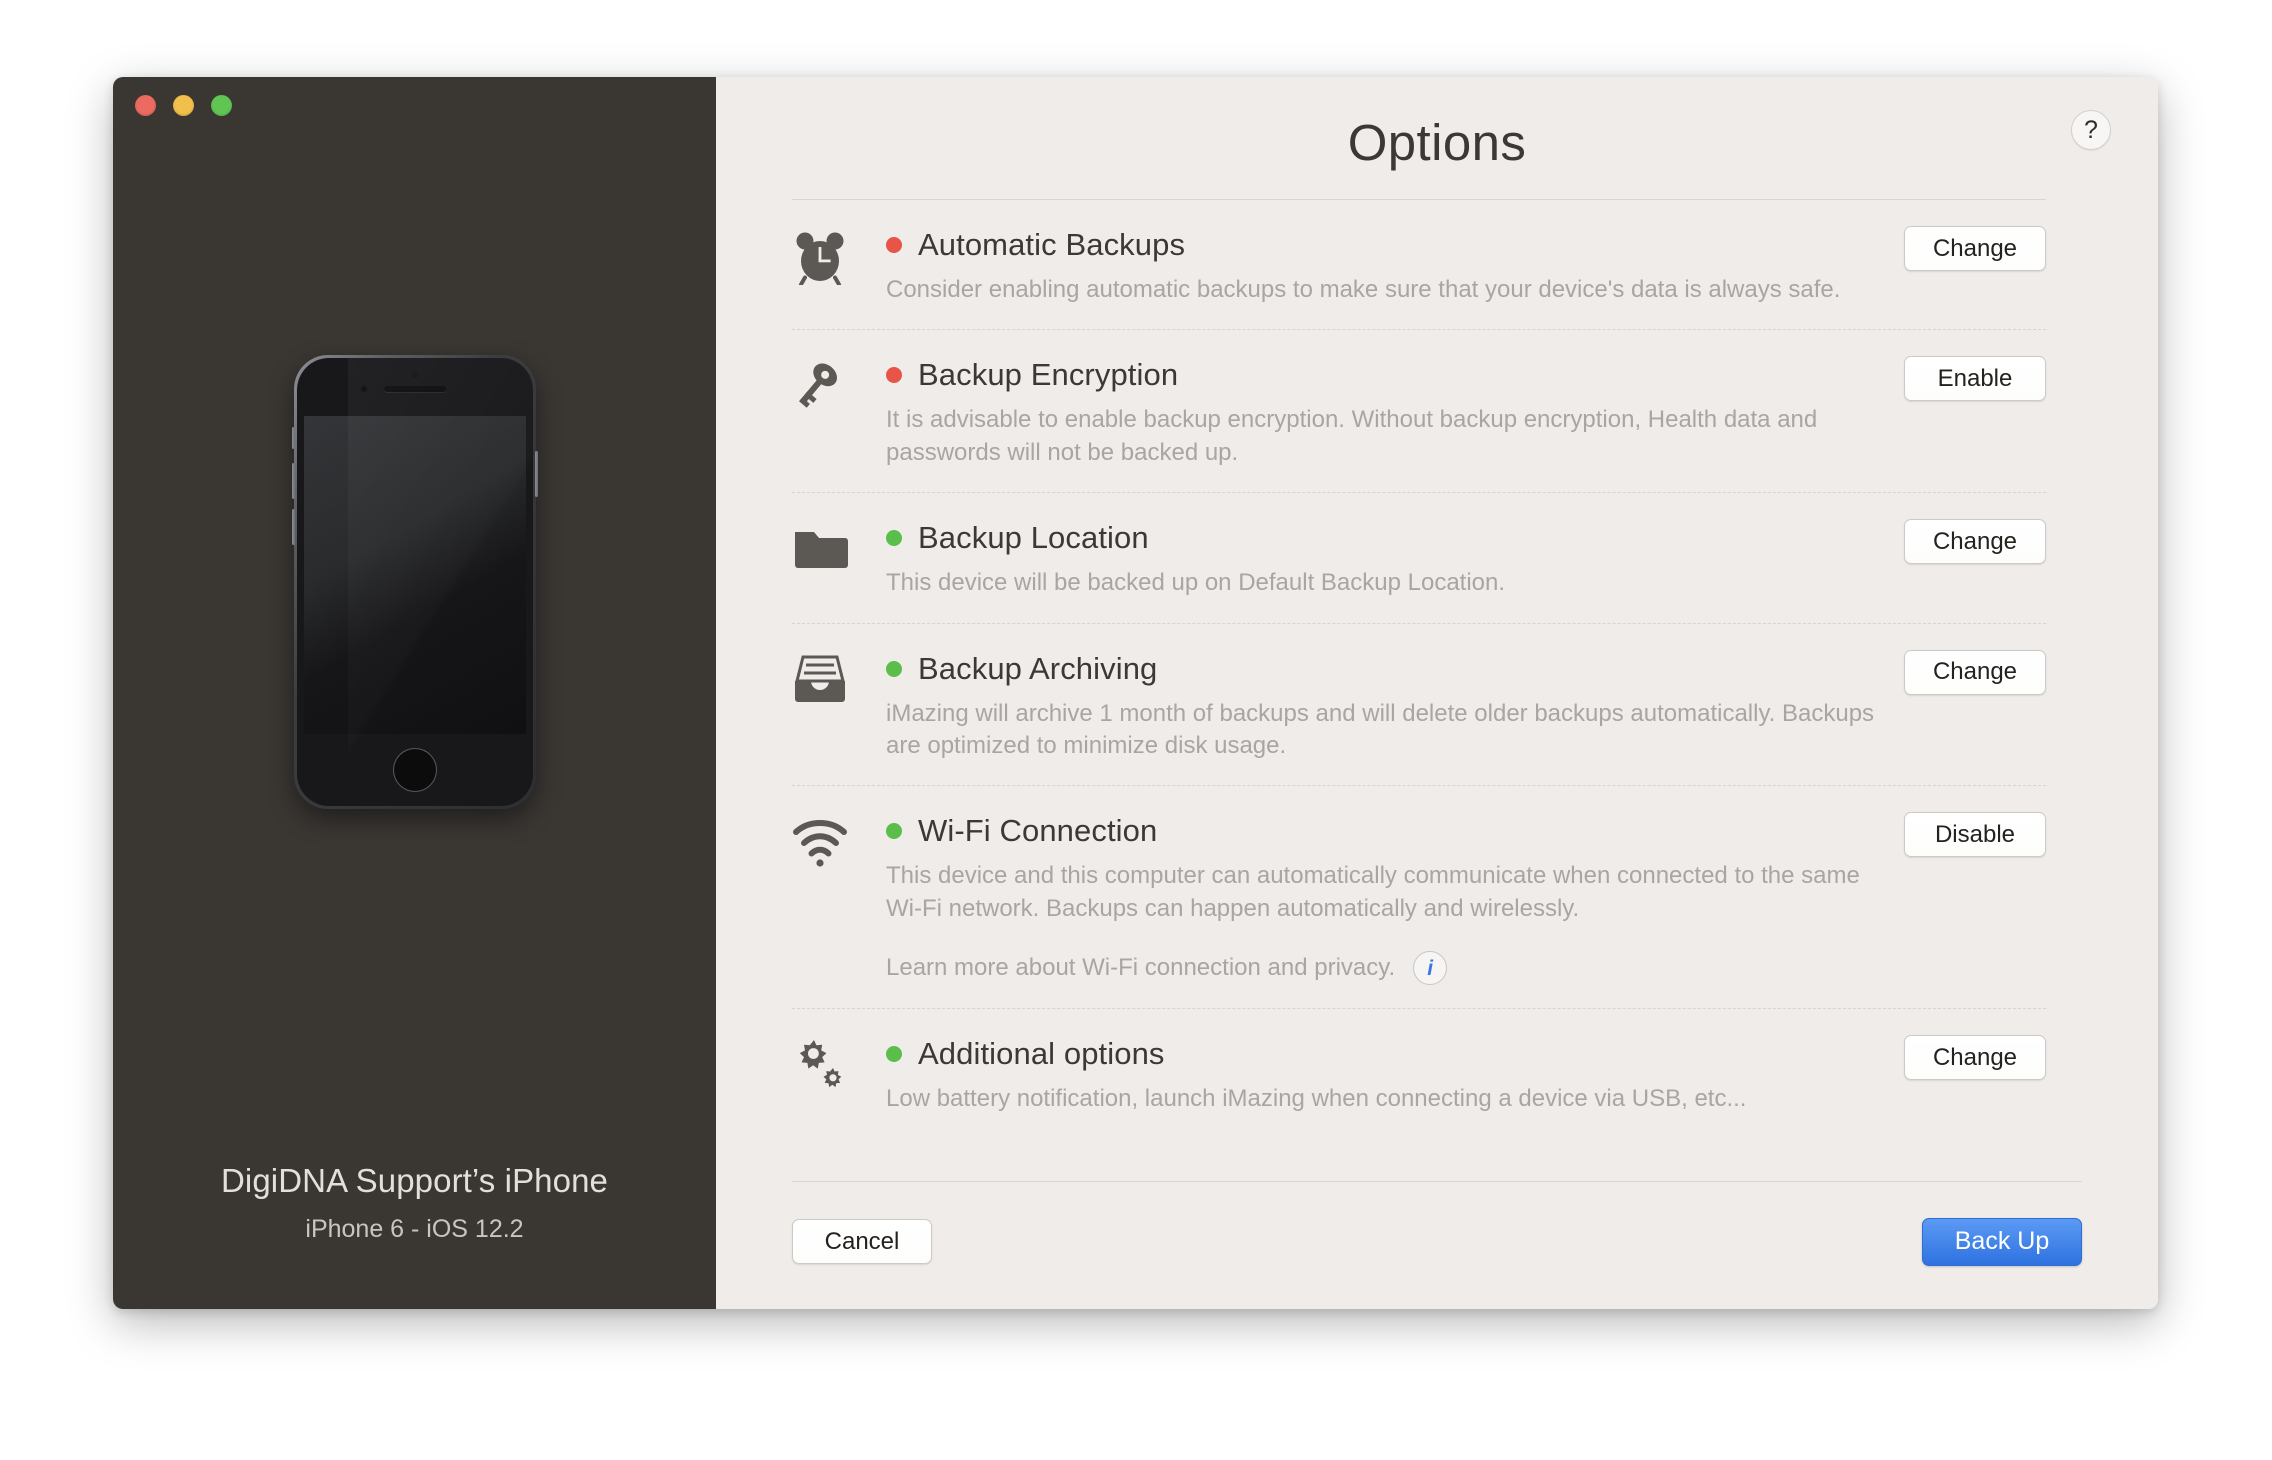 The image size is (2272, 1460). I want to click on enable-backup-encryption-button: Enable, so click(1975, 379).